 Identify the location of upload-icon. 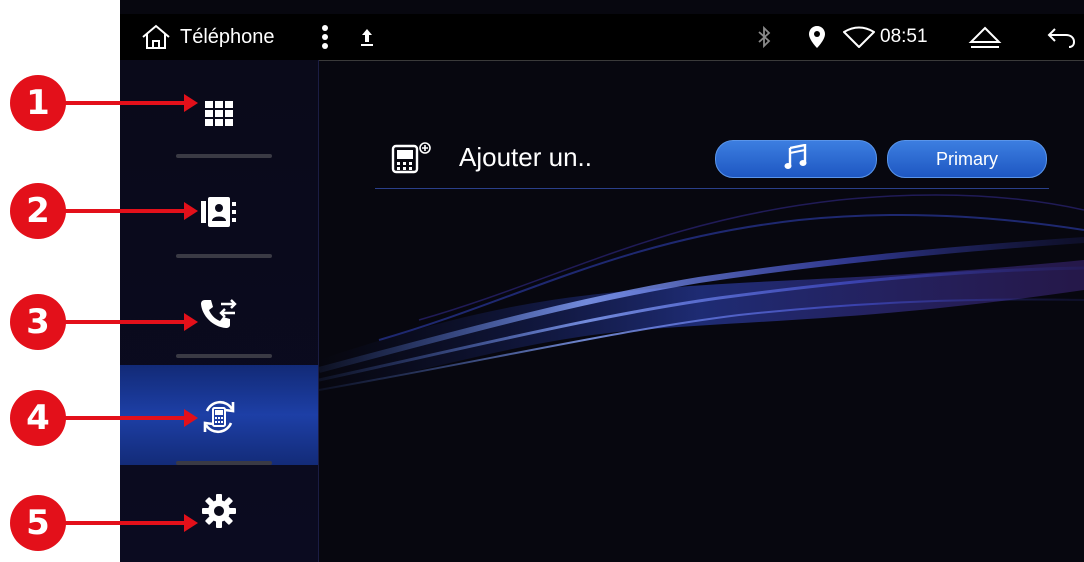
(367, 37).